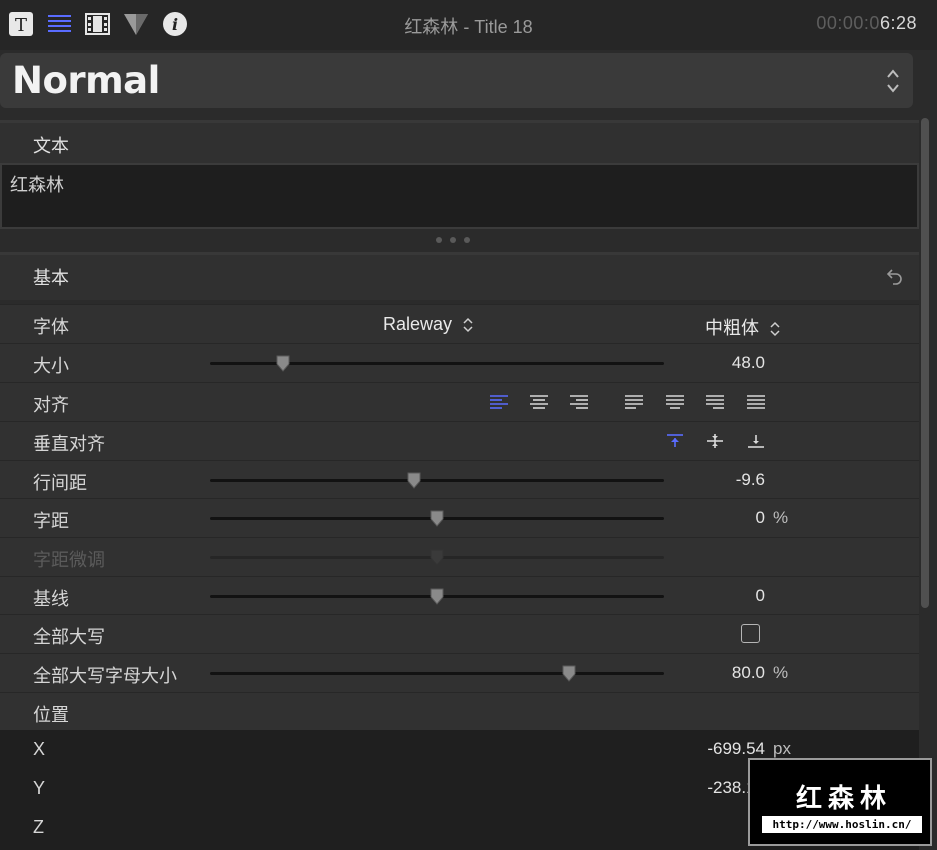  Describe the element at coordinates (459, 633) in the screenshot. I see `all-caps-row: 全部大写` at that location.